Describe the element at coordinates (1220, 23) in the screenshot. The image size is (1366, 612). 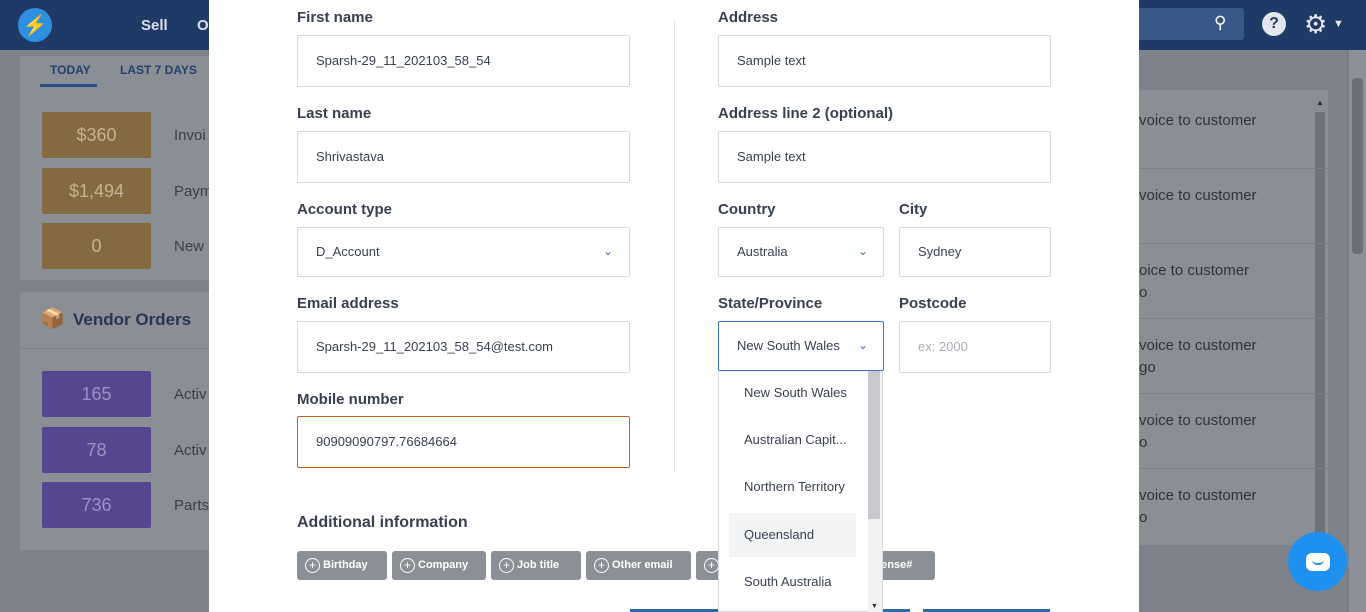
I see `search-icon: ⚲` at that location.